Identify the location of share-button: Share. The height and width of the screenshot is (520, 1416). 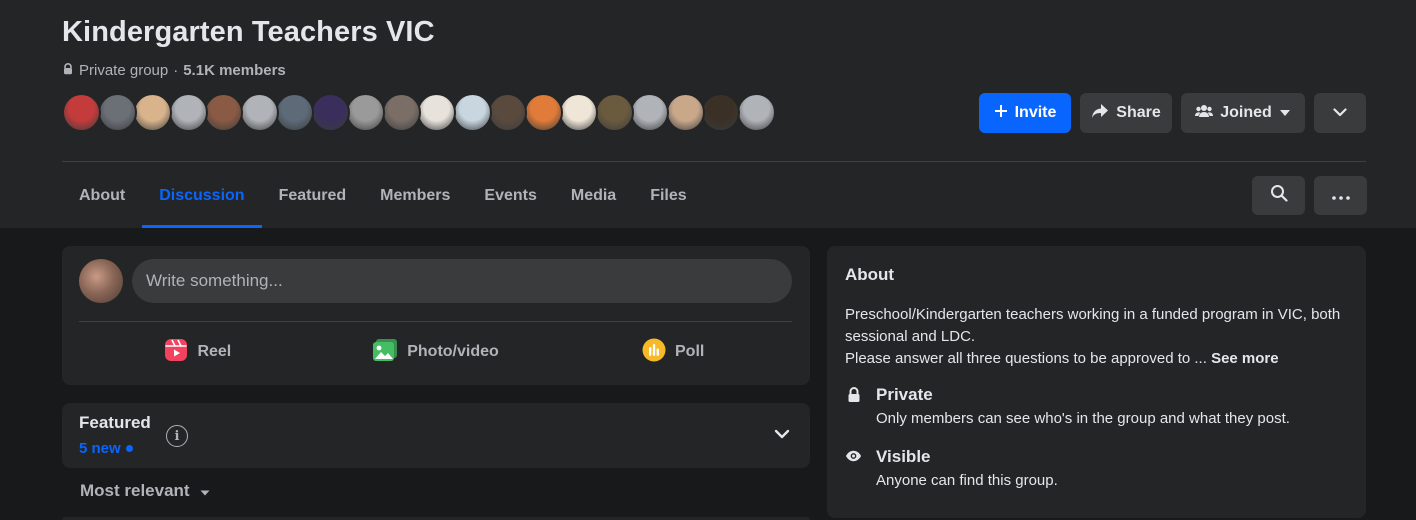
(1126, 113).